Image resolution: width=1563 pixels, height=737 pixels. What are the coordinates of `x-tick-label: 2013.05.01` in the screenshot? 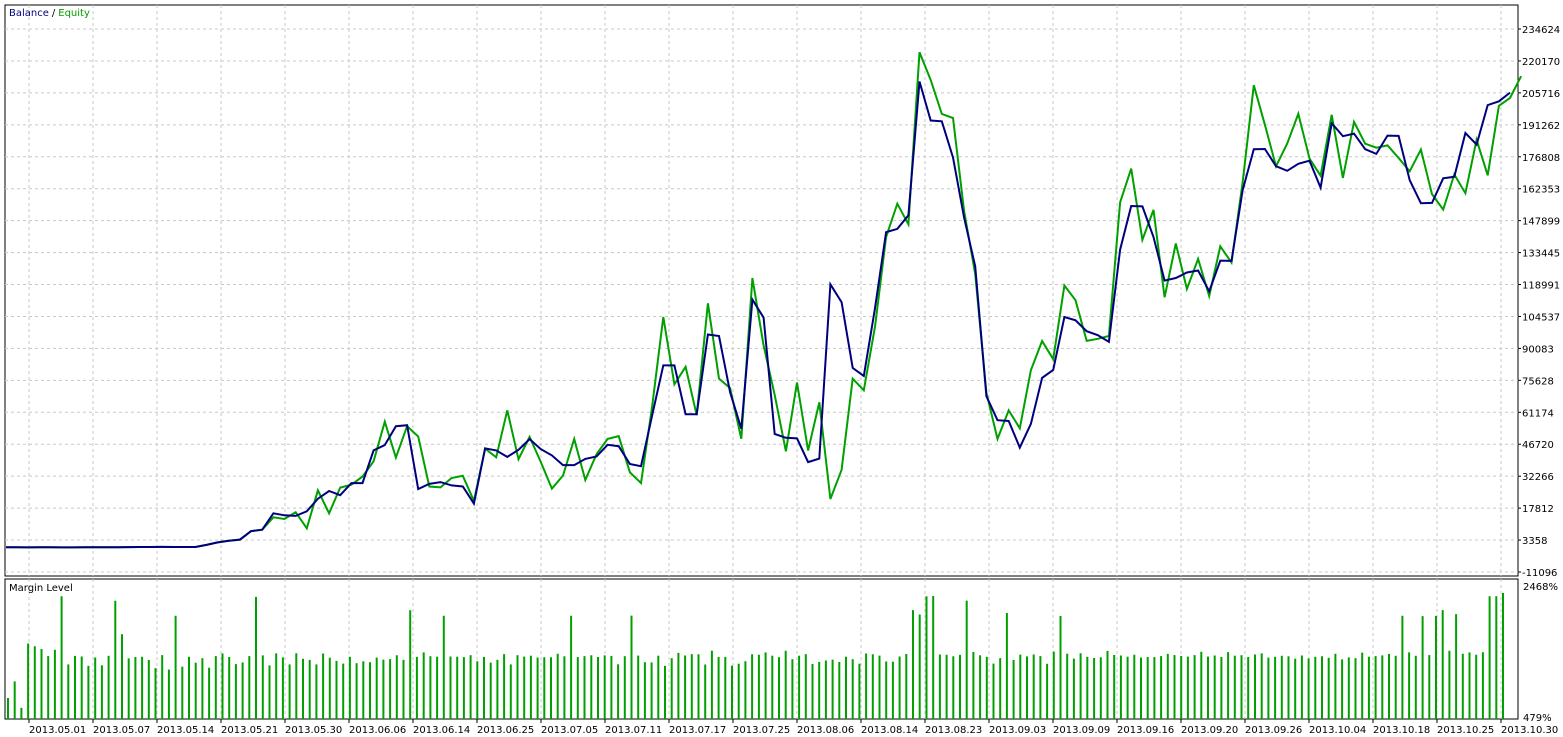 It's located at (57, 730).